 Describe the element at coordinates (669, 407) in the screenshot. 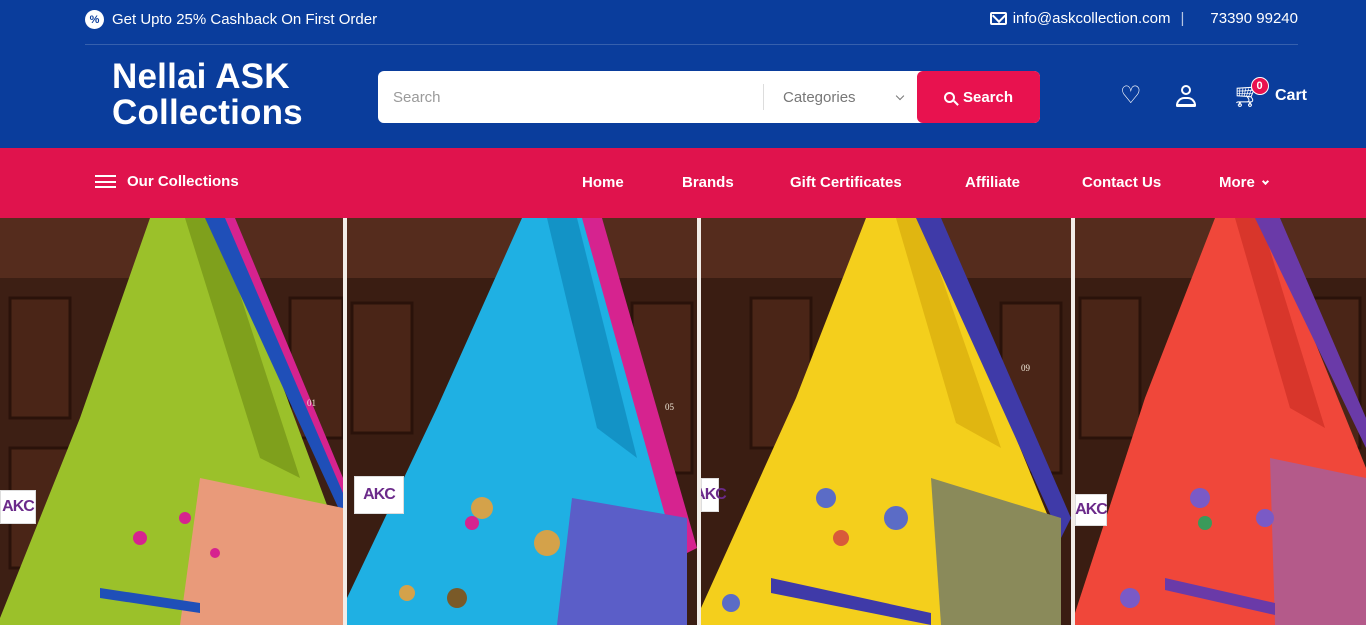

I see `saree-code: 05` at that location.